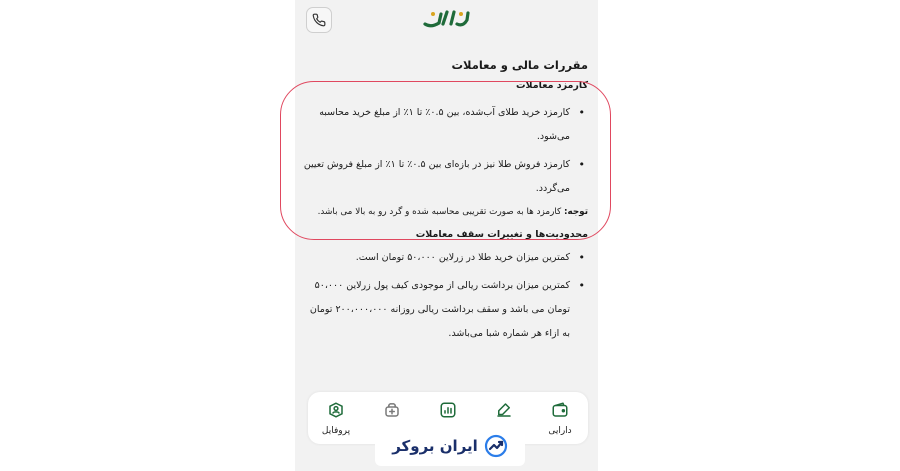  I want to click on watermark-text: ایران بروکر, so click(435, 446).